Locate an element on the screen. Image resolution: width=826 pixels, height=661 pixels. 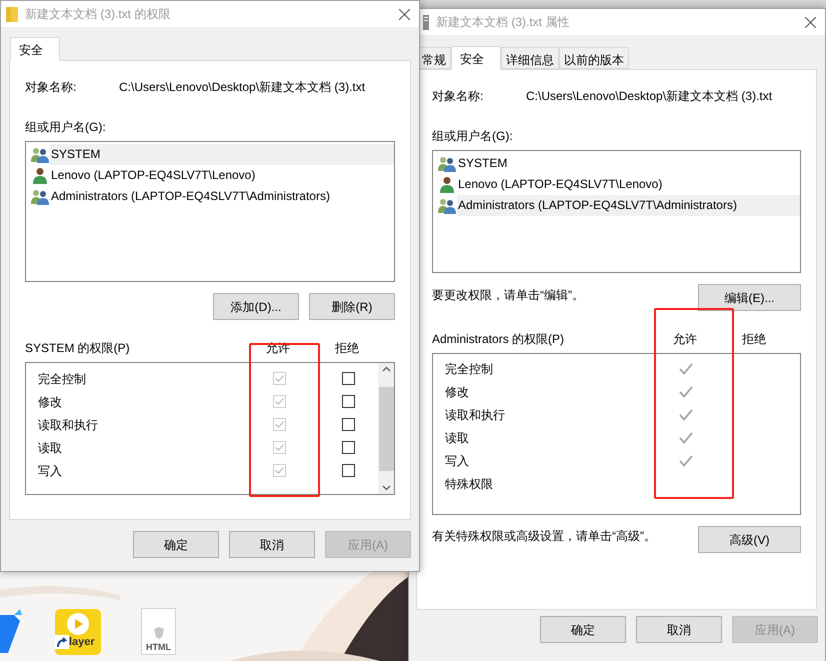
column-header: 允许 is located at coordinates (685, 339).